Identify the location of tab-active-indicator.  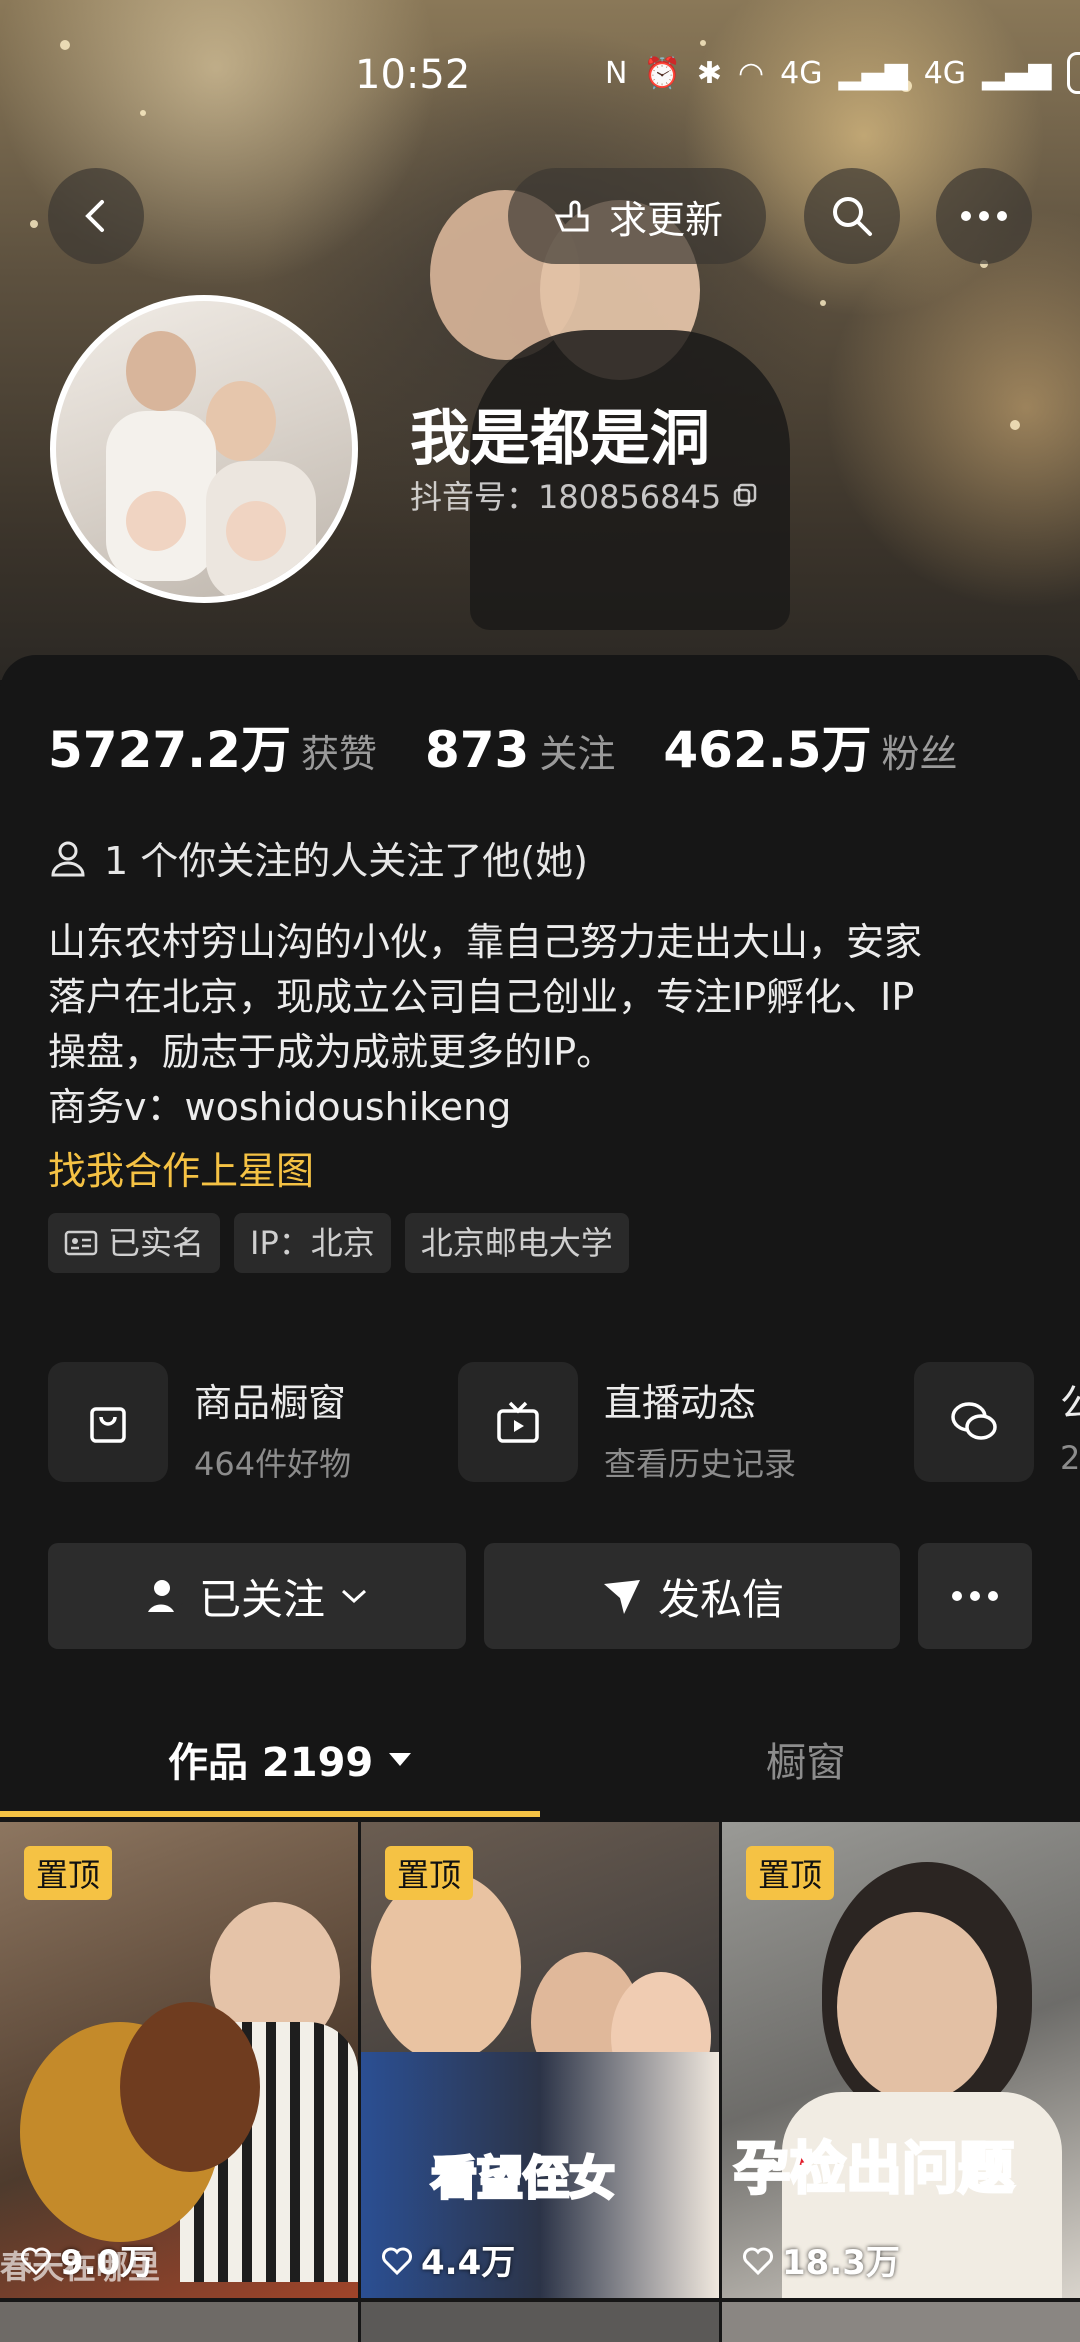
(270, 1814).